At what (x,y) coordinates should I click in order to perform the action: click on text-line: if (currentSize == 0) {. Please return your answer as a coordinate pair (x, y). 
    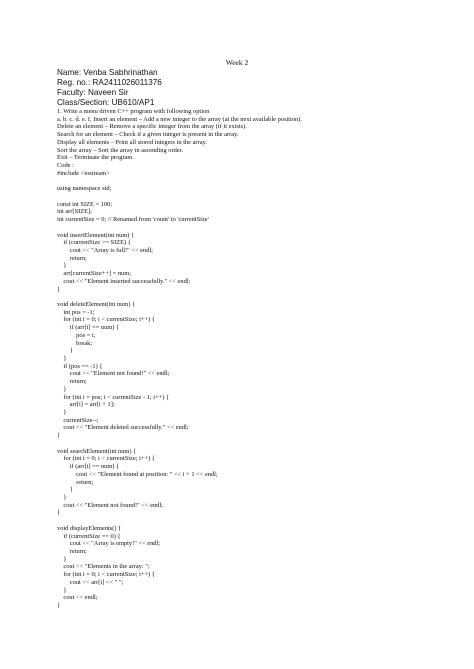
    Looking at the image, I should click on (89, 536).